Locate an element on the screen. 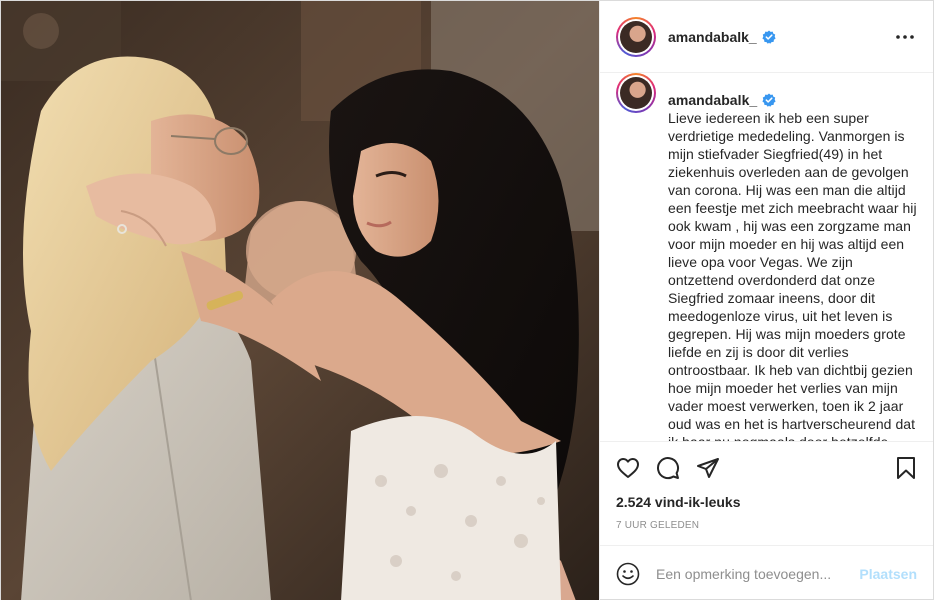  heart-icon is located at coordinates (636, 468).